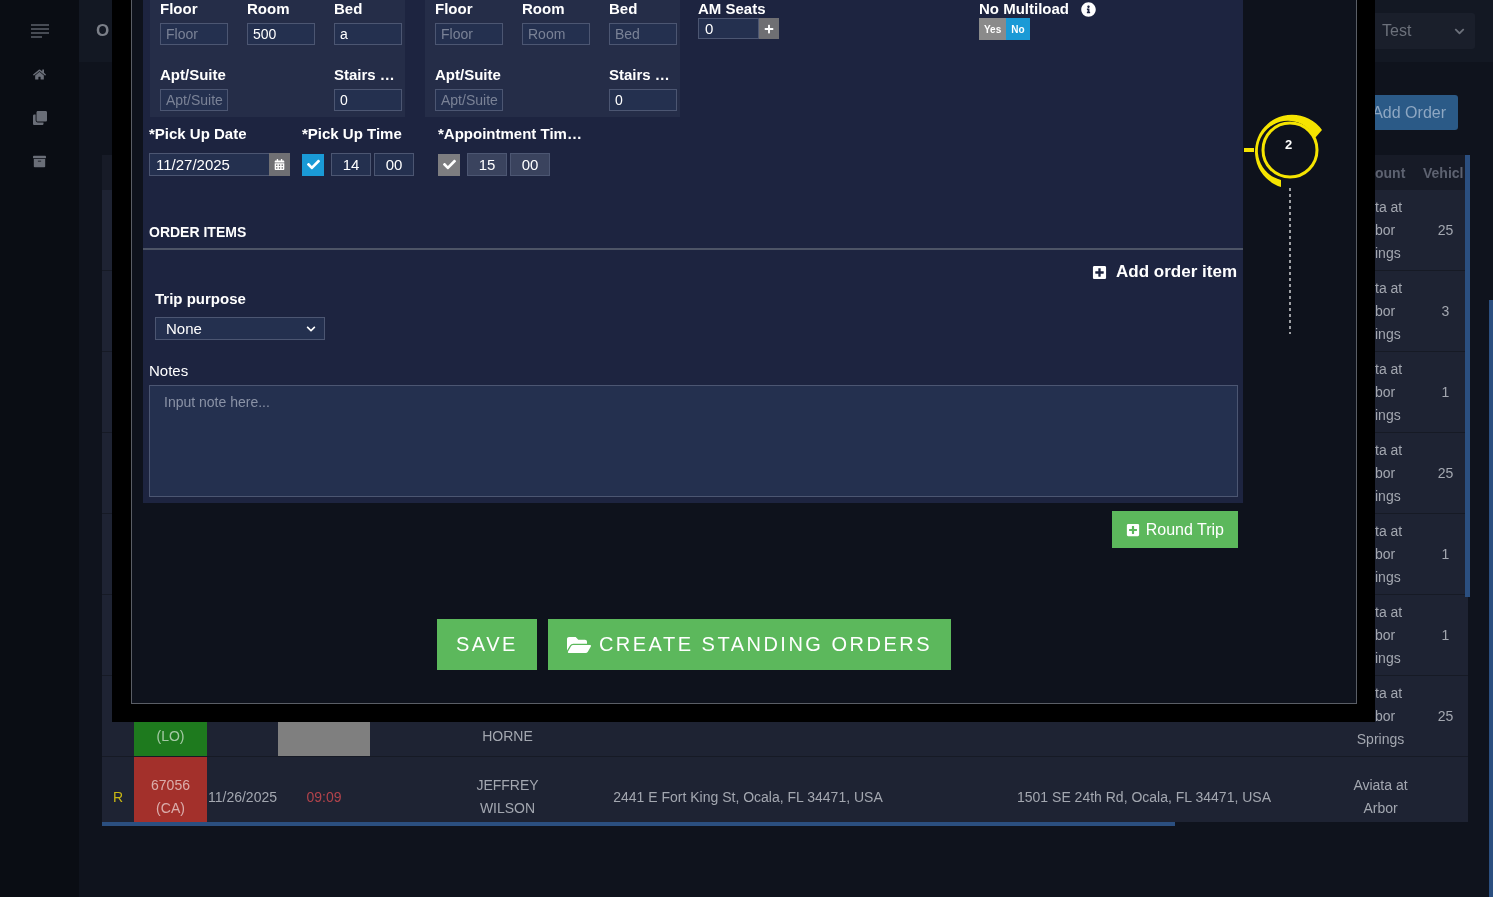  I want to click on chevron-icon, so click(311, 328).